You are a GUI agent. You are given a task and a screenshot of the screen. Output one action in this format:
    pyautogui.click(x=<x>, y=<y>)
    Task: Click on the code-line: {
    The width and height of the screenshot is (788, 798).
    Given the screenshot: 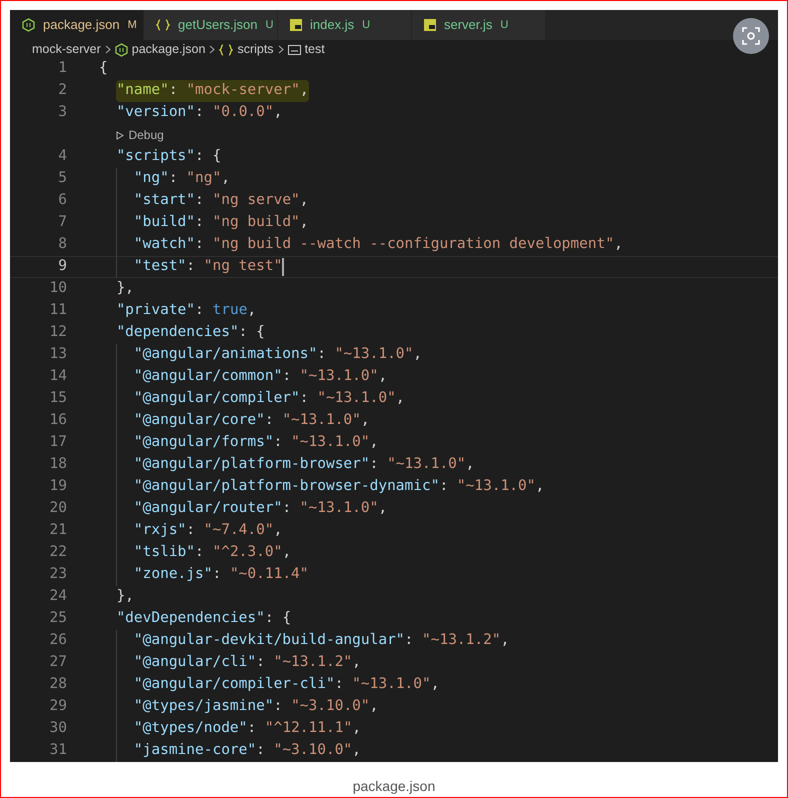 What is the action you would take?
    pyautogui.click(x=103, y=68)
    